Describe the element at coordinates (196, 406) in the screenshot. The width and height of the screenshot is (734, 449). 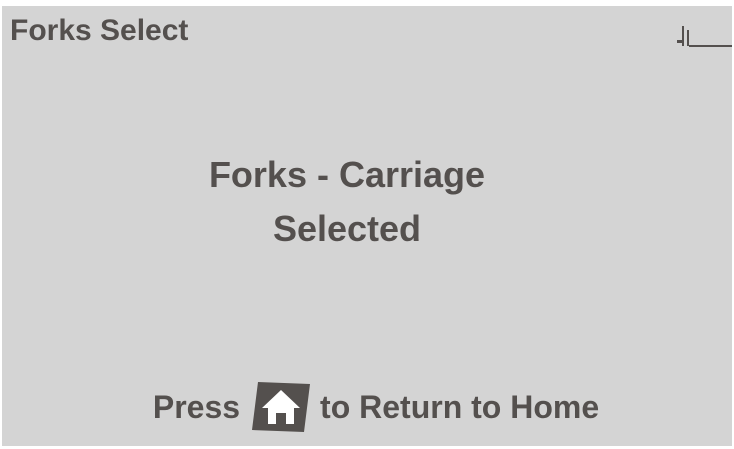
I see `press-label: Press` at that location.